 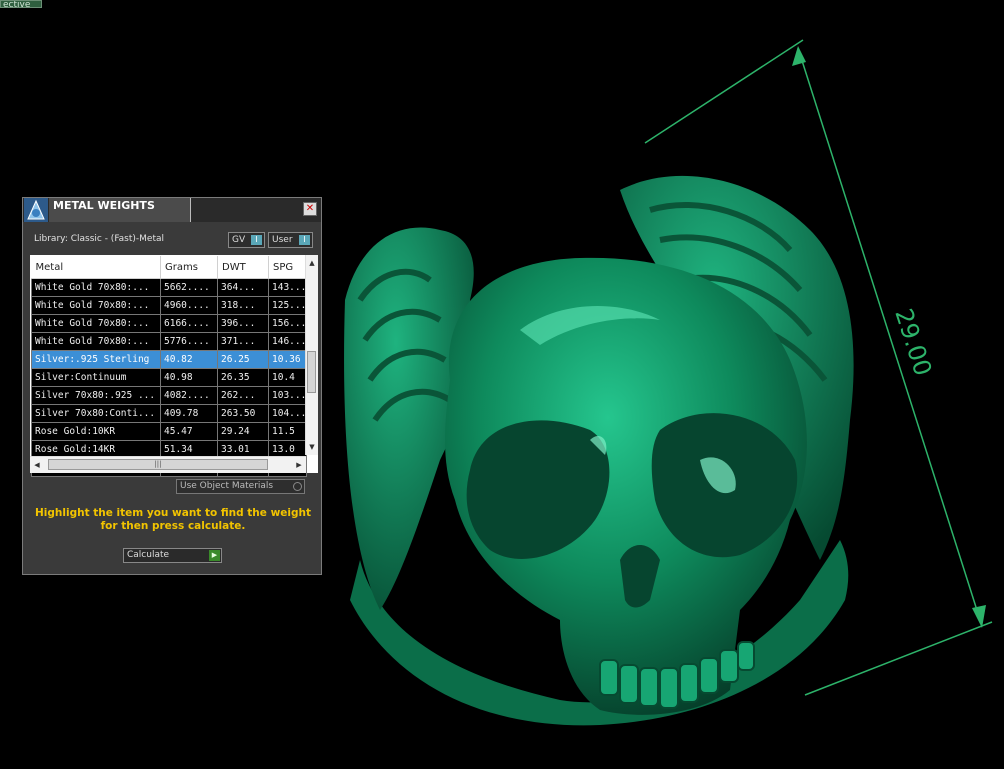 I want to click on horizontal-scrollbar: ◀ ||| ▶, so click(x=168, y=464).